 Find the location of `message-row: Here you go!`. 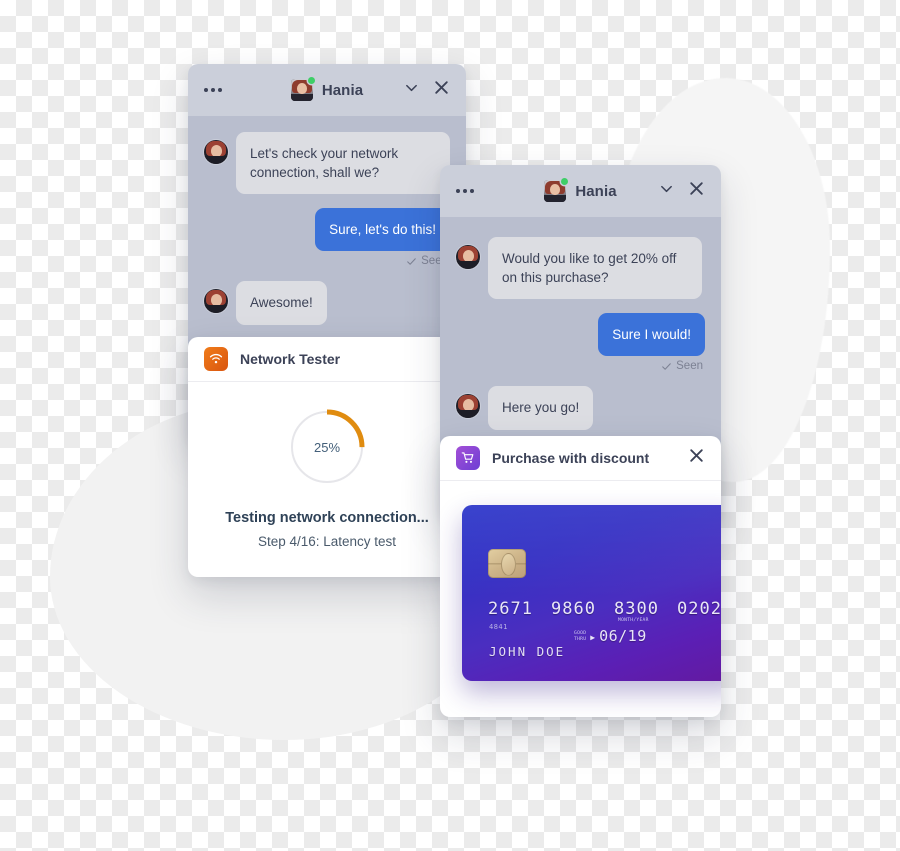

message-row: Here you go! is located at coordinates (580, 408).